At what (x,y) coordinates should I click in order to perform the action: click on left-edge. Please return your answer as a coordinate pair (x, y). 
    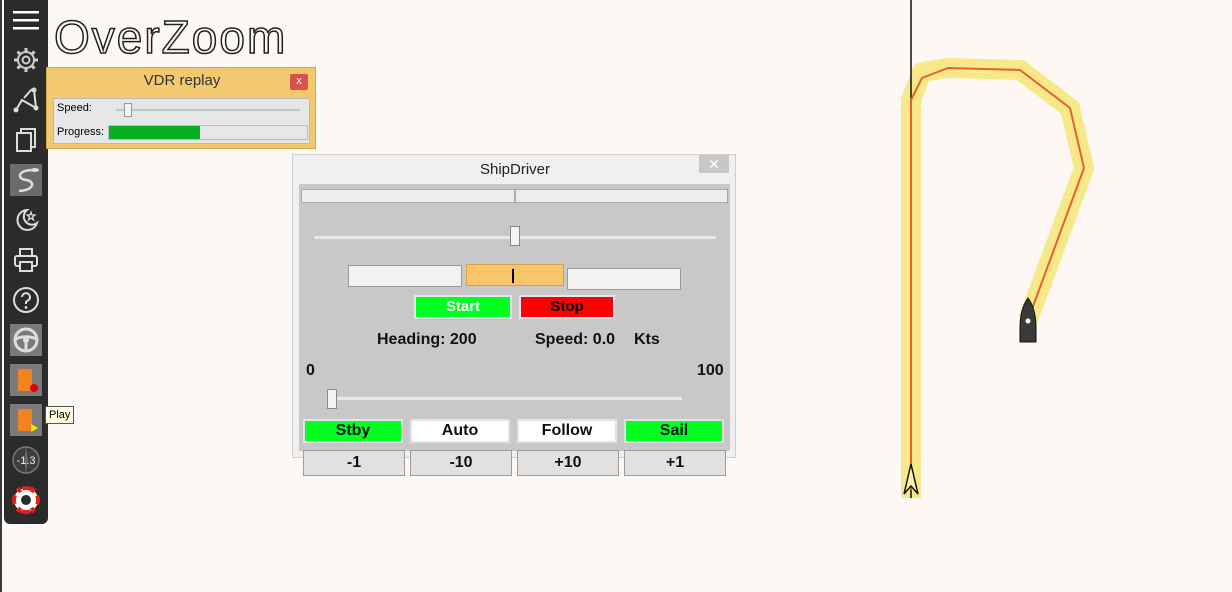
    Looking at the image, I should click on (1, 296).